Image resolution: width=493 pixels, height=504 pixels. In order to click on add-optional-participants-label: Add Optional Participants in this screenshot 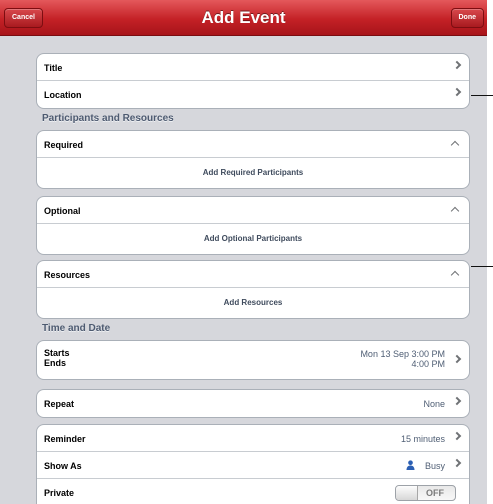, I will do `click(253, 238)`.